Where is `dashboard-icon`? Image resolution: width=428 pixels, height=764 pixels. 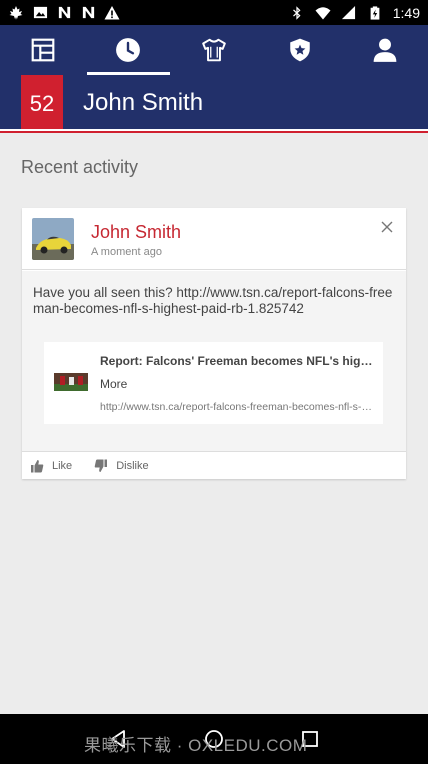 dashboard-icon is located at coordinates (43, 50).